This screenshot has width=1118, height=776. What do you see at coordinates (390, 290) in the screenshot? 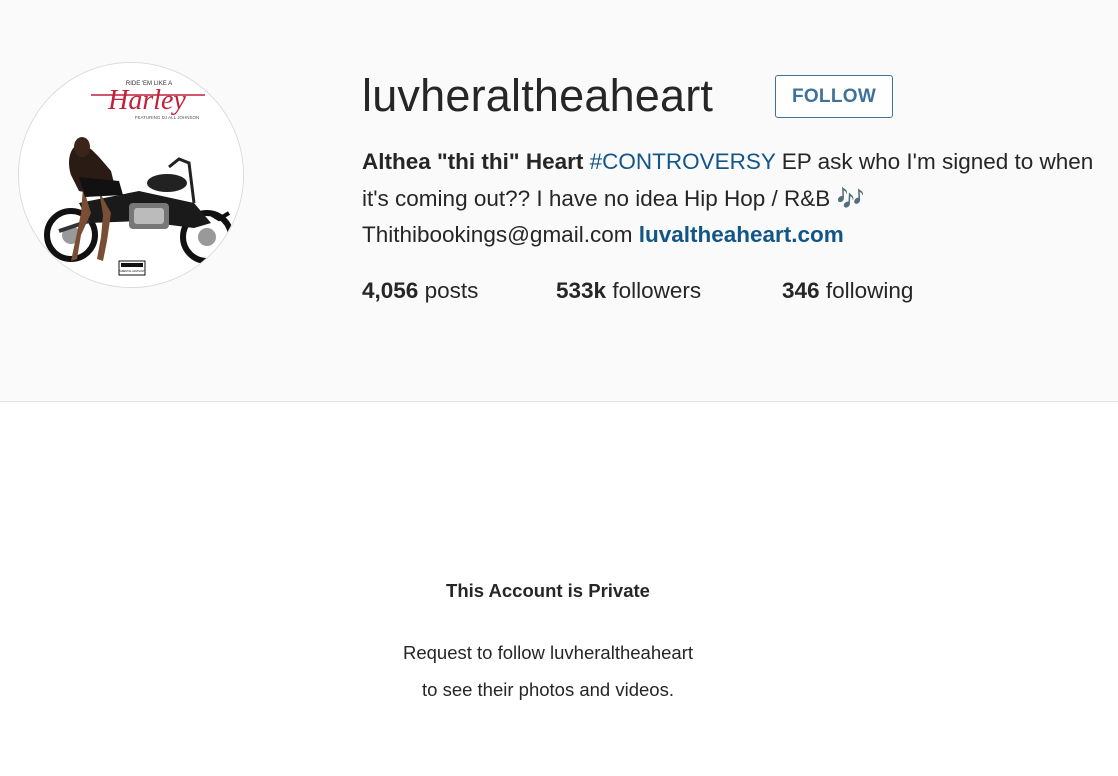
I see `posts-count: 4,056` at bounding box center [390, 290].